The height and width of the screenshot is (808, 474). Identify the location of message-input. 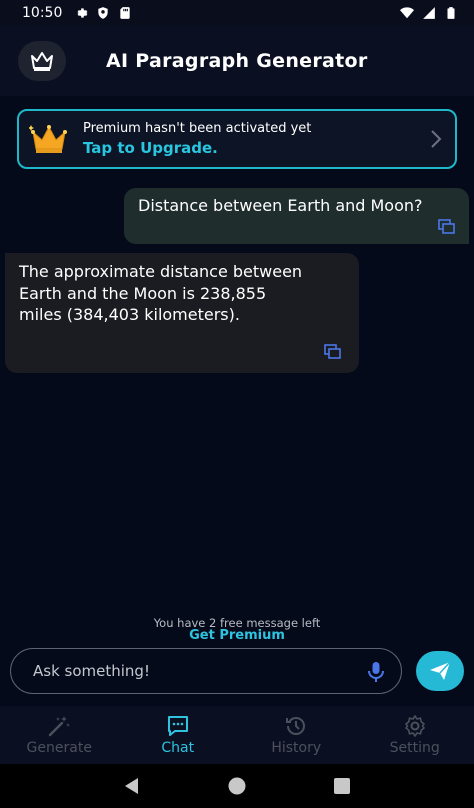
(193, 671).